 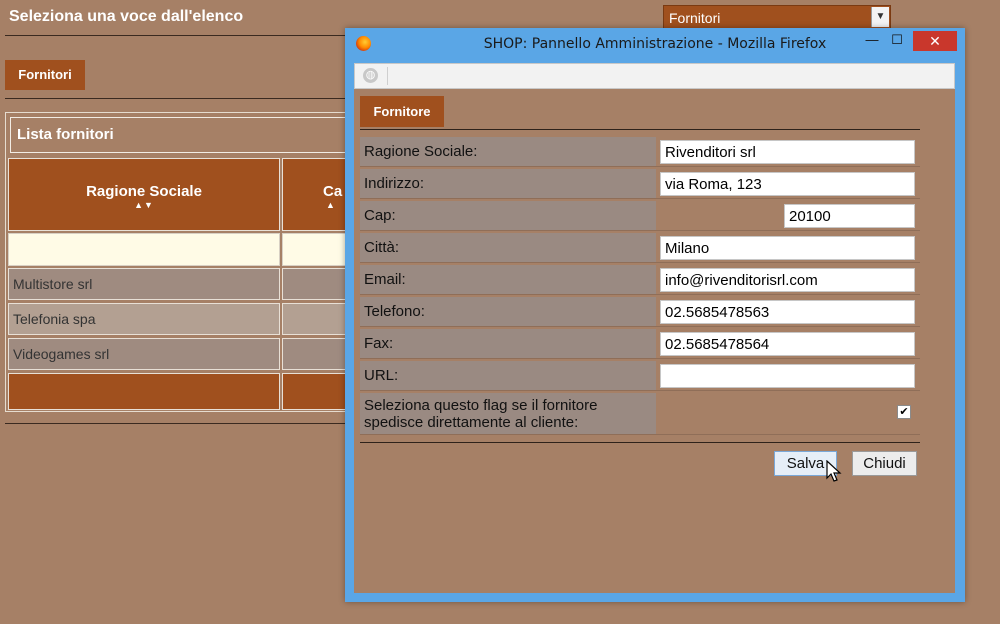 I want to click on close-window-button: ✕, so click(x=935, y=41).